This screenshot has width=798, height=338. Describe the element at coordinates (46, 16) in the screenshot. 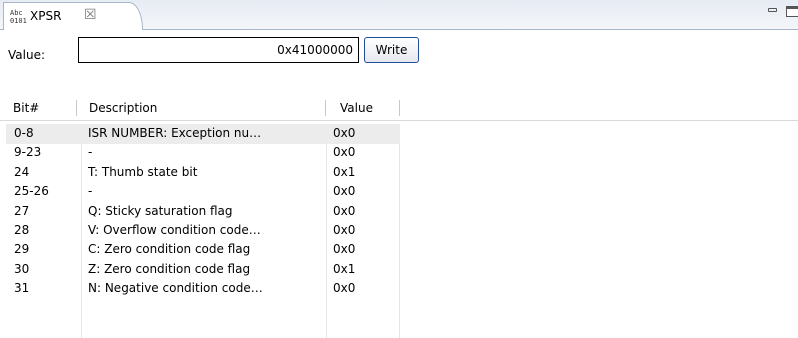

I see `tab-title: XPSR` at that location.